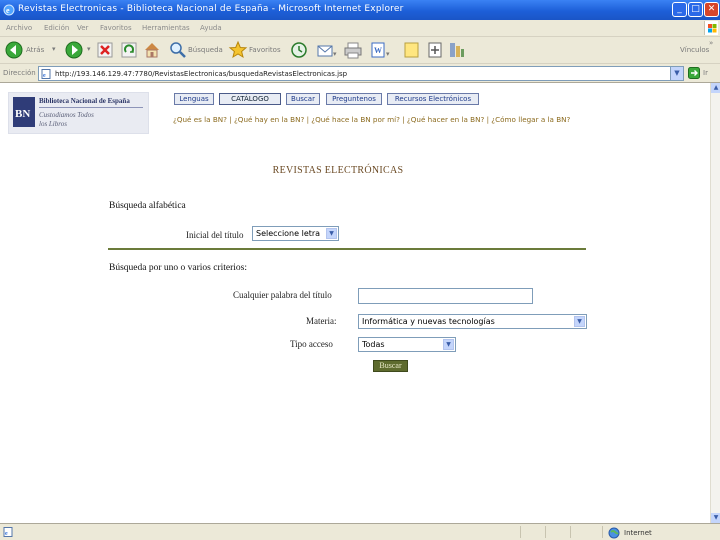 The height and width of the screenshot is (540, 720). Describe the element at coordinates (679, 9) in the screenshot. I see `minimize-button: _` at that location.